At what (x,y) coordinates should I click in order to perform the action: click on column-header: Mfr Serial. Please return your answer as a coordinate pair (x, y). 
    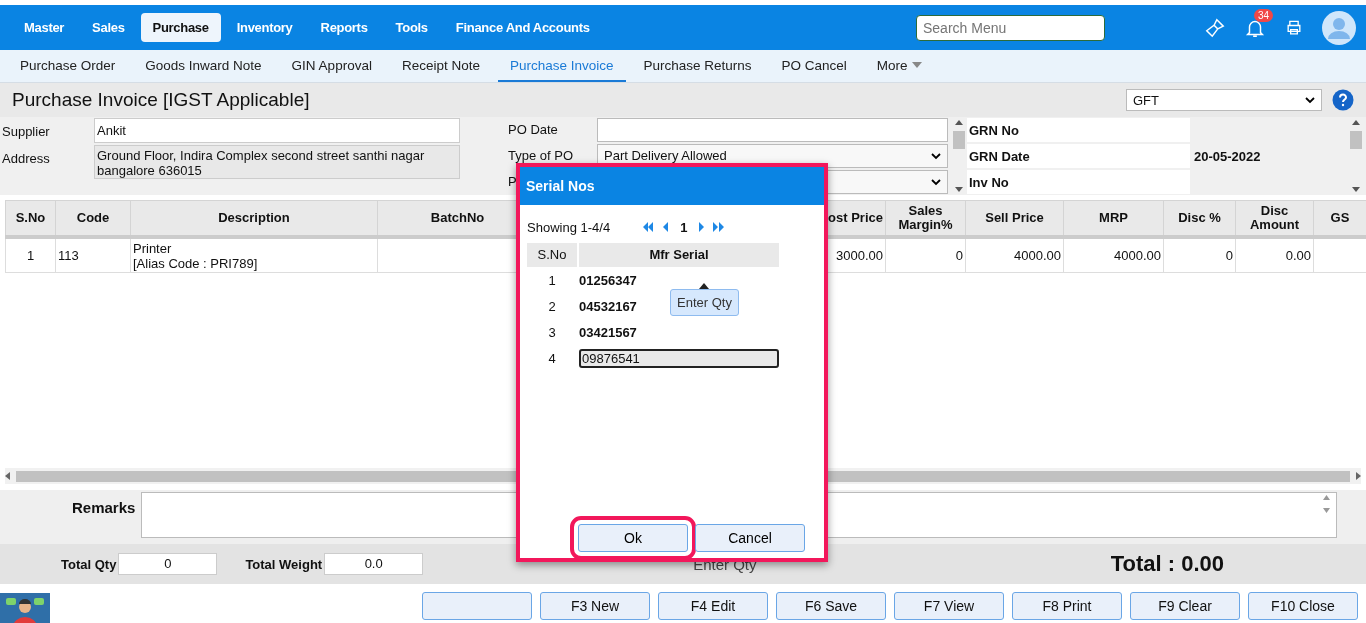
    Looking at the image, I should click on (679, 255).